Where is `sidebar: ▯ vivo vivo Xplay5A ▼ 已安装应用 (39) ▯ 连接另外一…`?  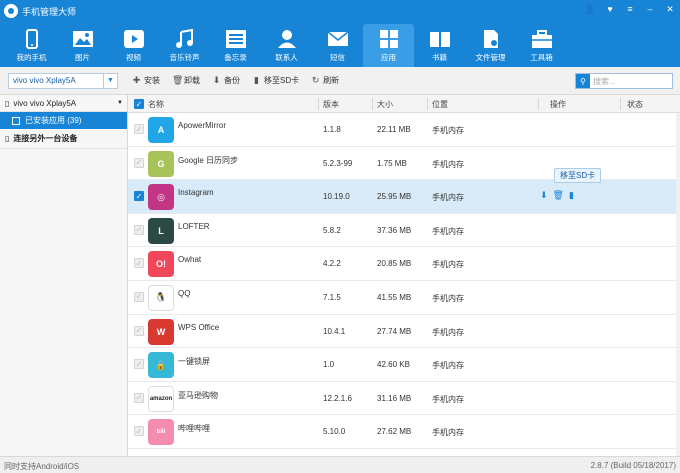 sidebar: ▯ vivo vivo Xplay5A ▼ 已安装应用 (39) ▯ 连接另外一… is located at coordinates (64, 275).